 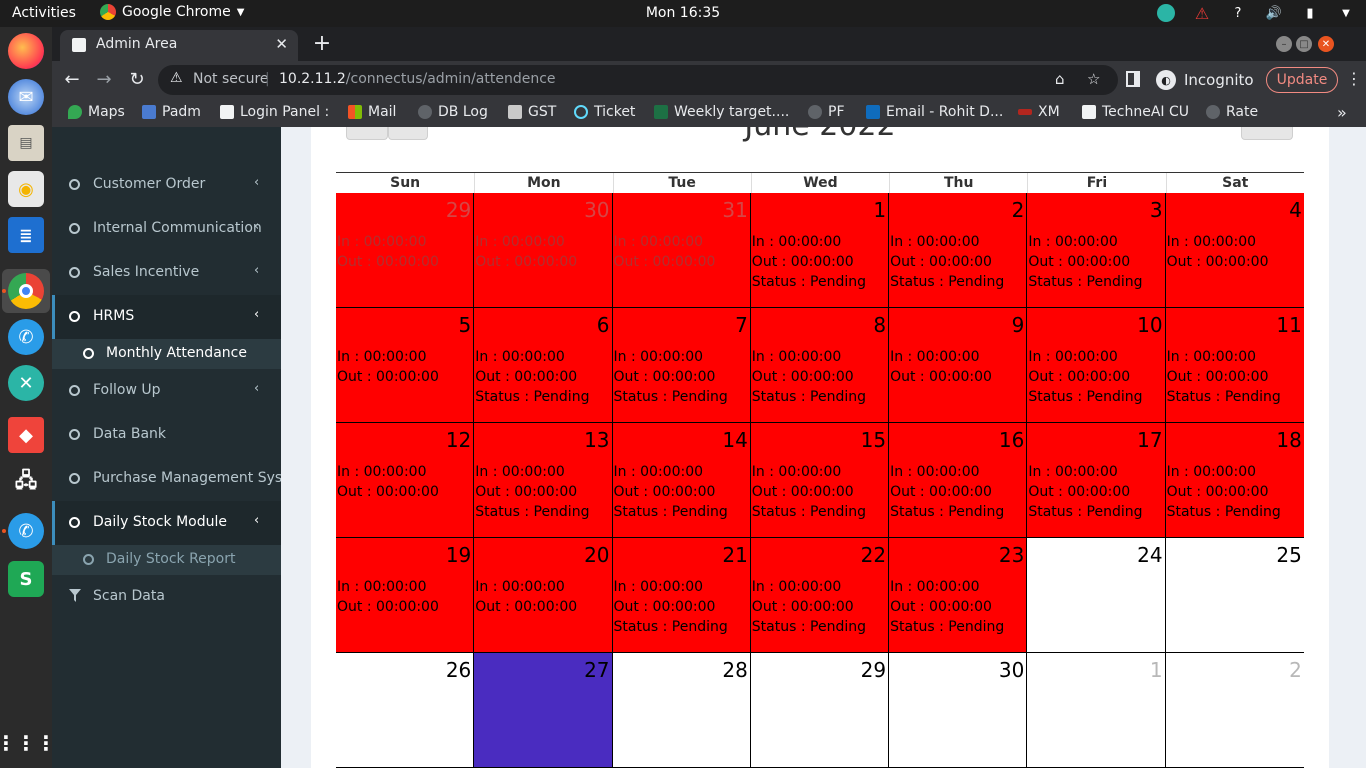 What do you see at coordinates (734, 555) in the screenshot?
I see `day-number: 21` at bounding box center [734, 555].